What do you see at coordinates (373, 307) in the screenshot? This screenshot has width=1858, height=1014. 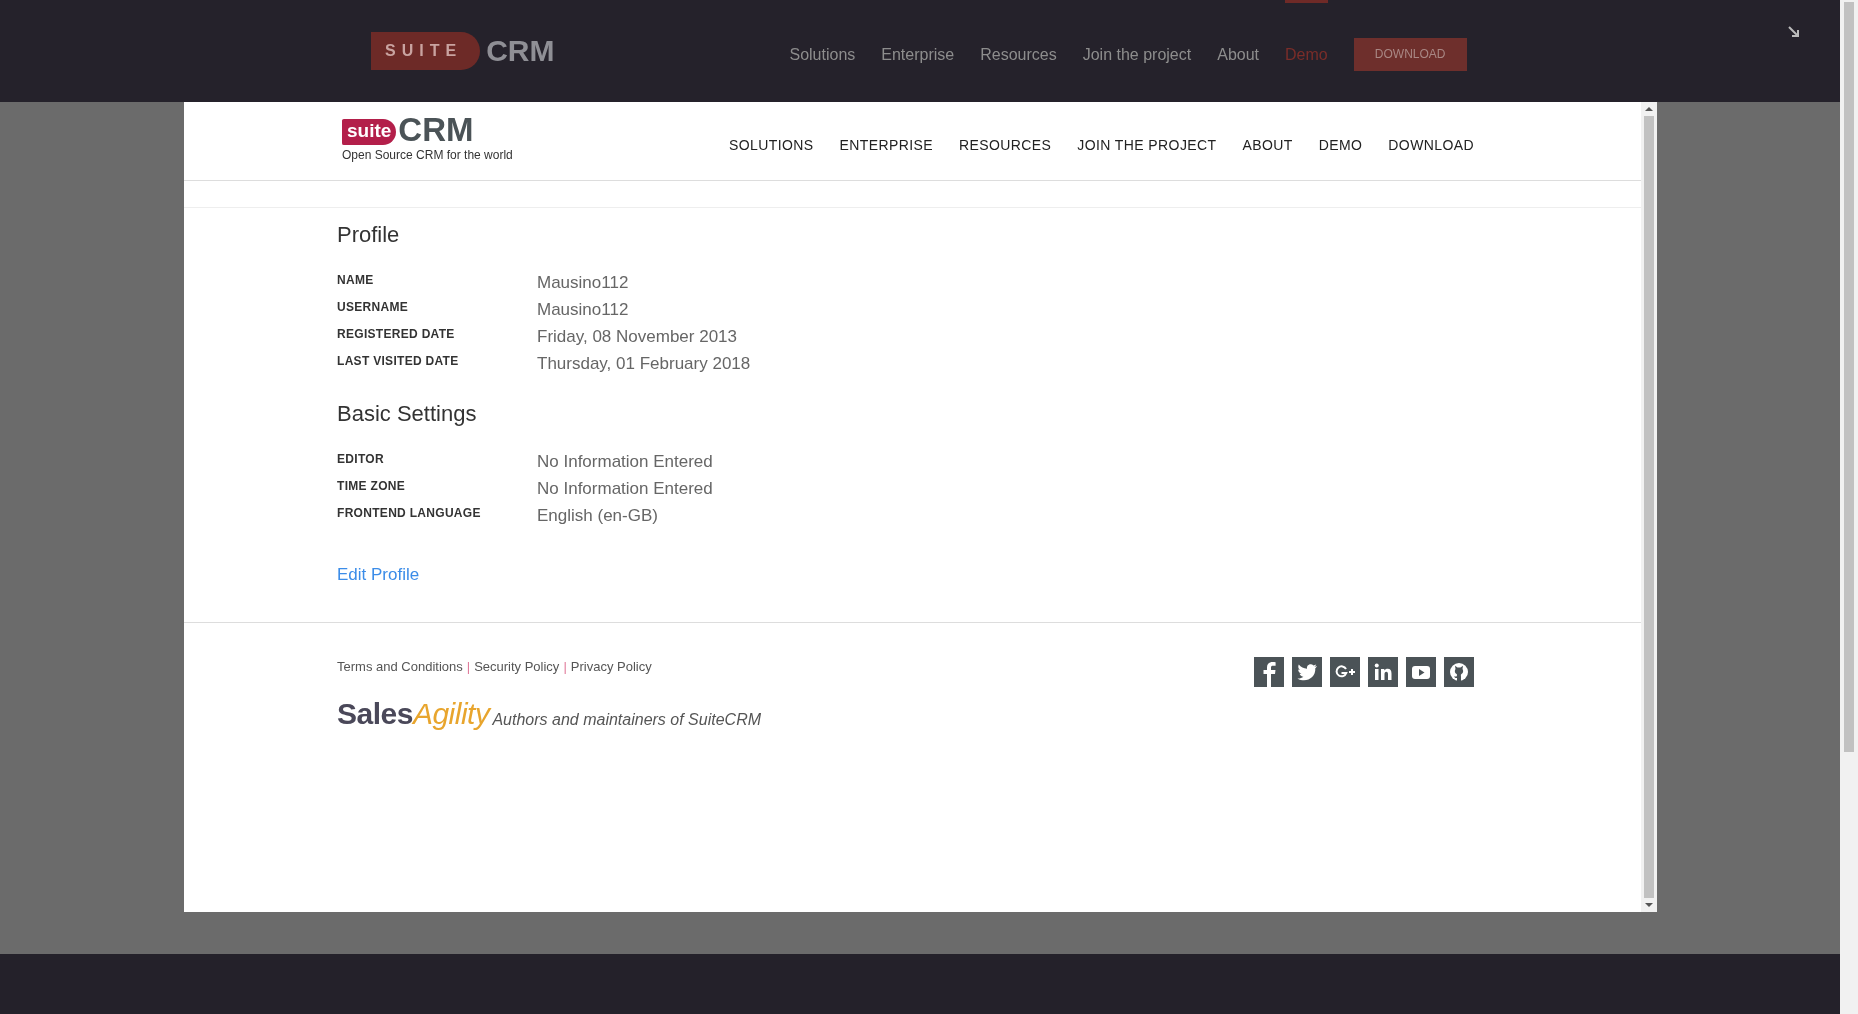 I see `field-label: USERNAME` at bounding box center [373, 307].